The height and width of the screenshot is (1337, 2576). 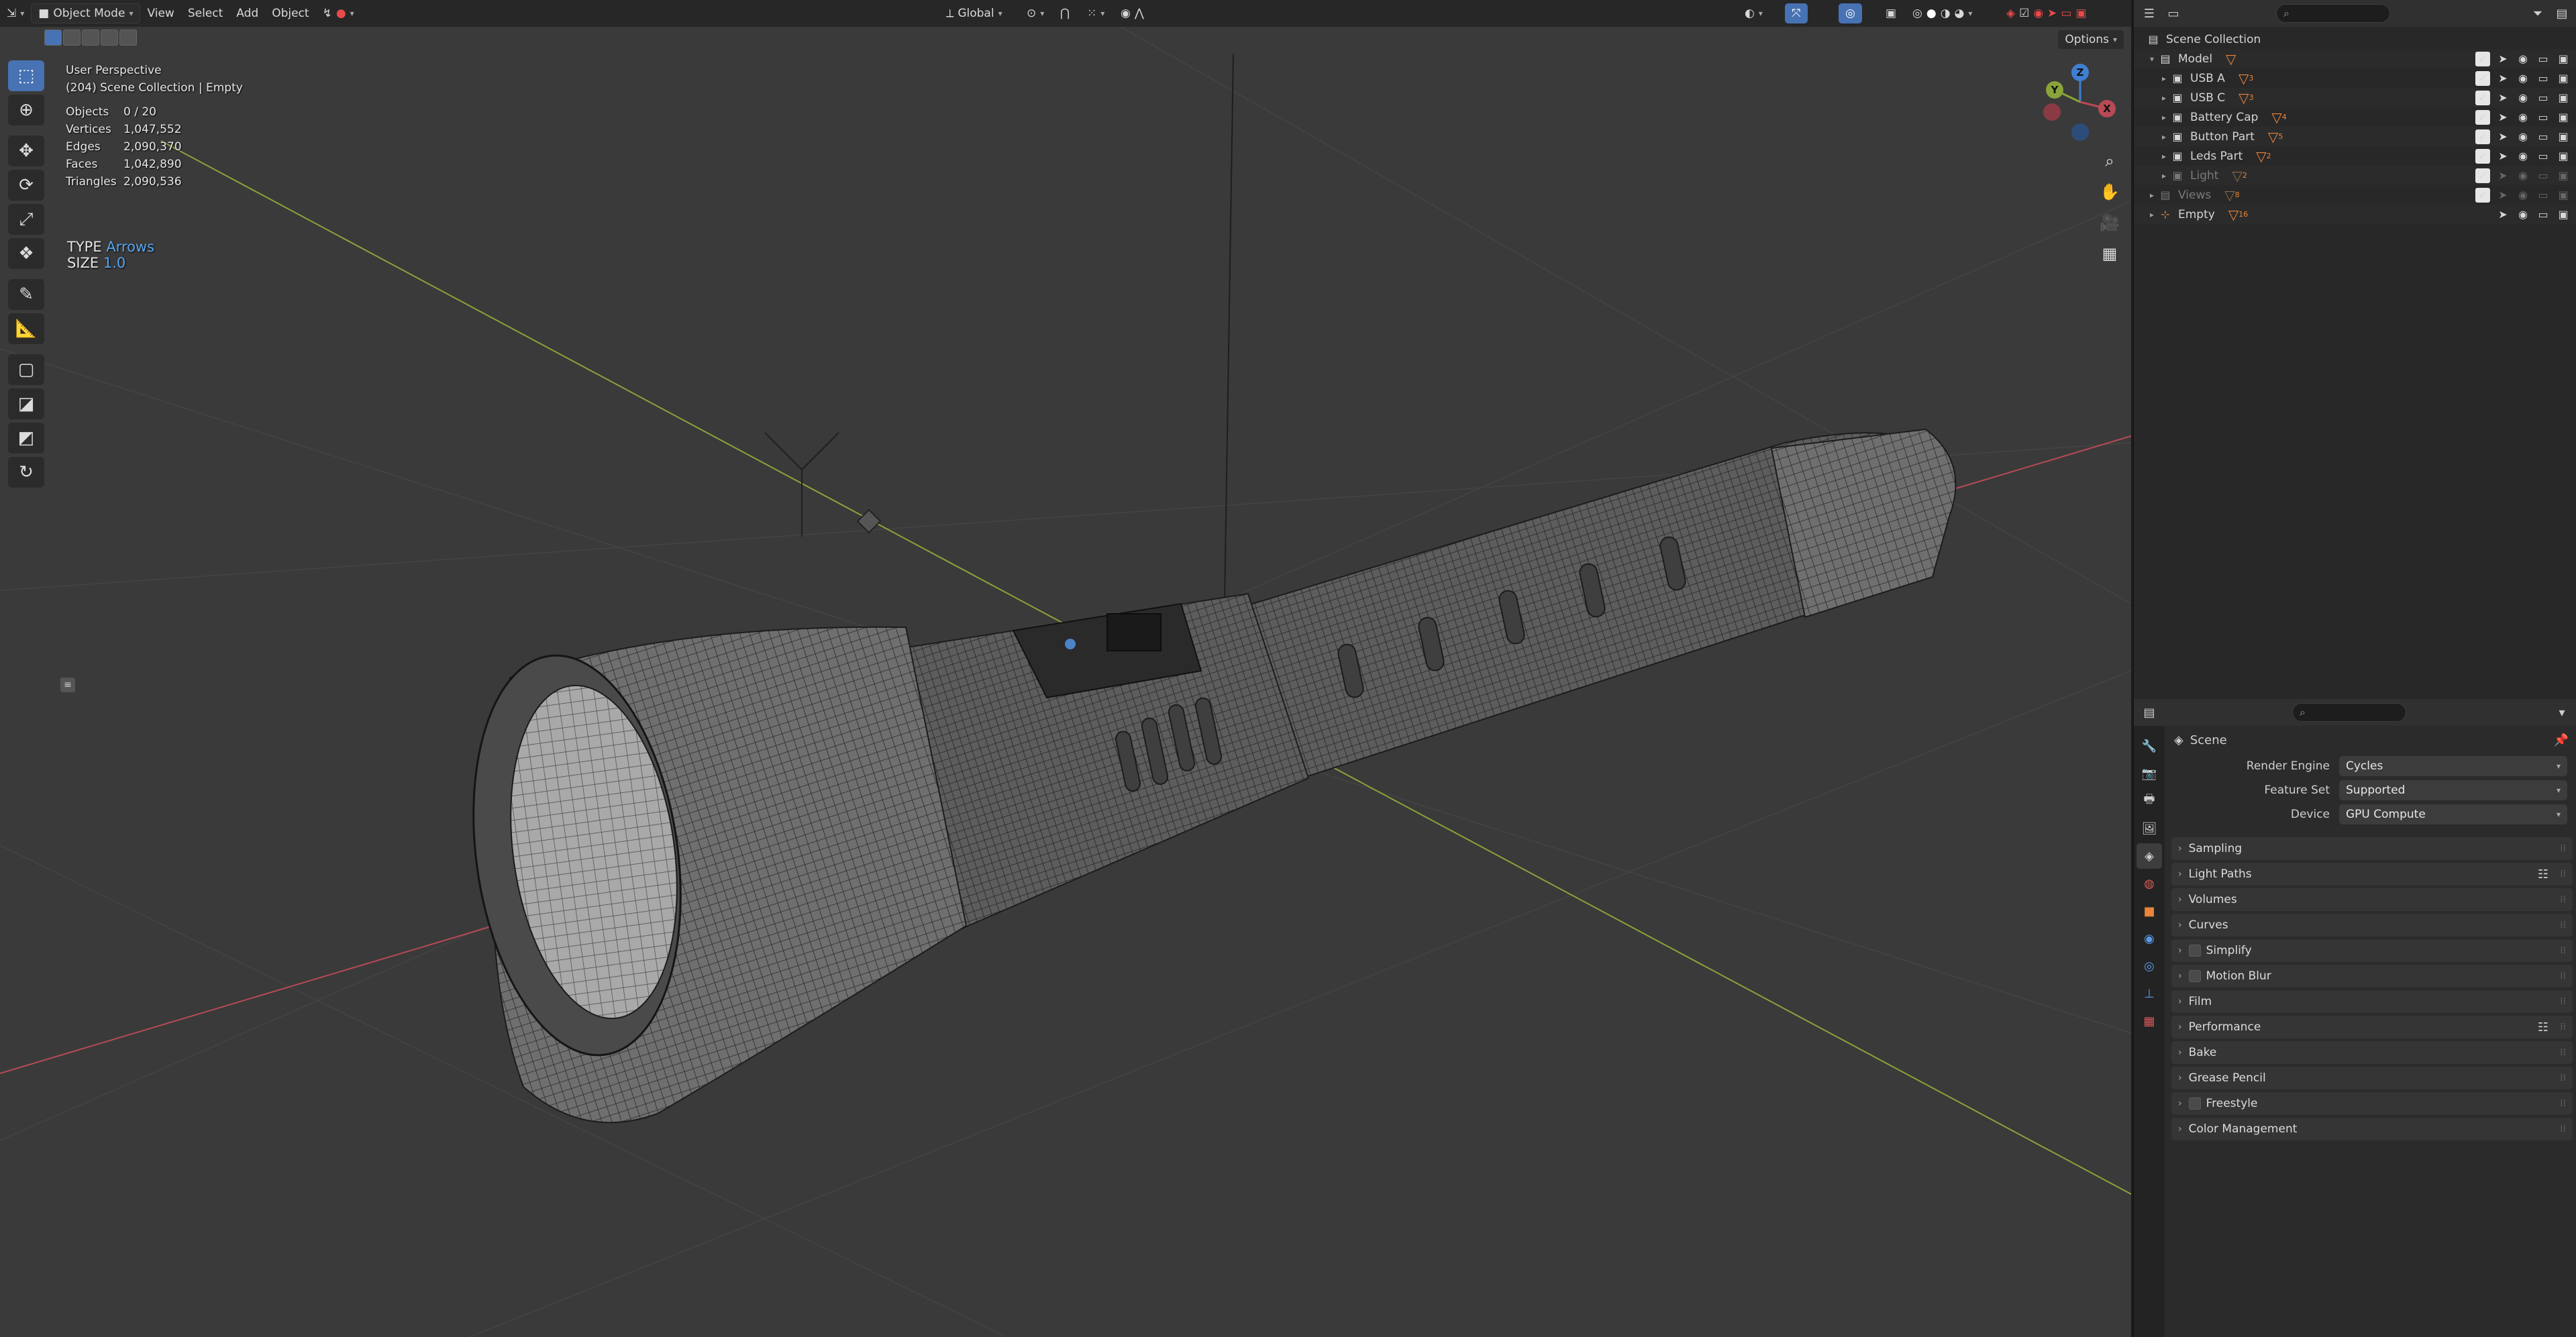 I want to click on select-subtract-icon, so click(x=90, y=38).